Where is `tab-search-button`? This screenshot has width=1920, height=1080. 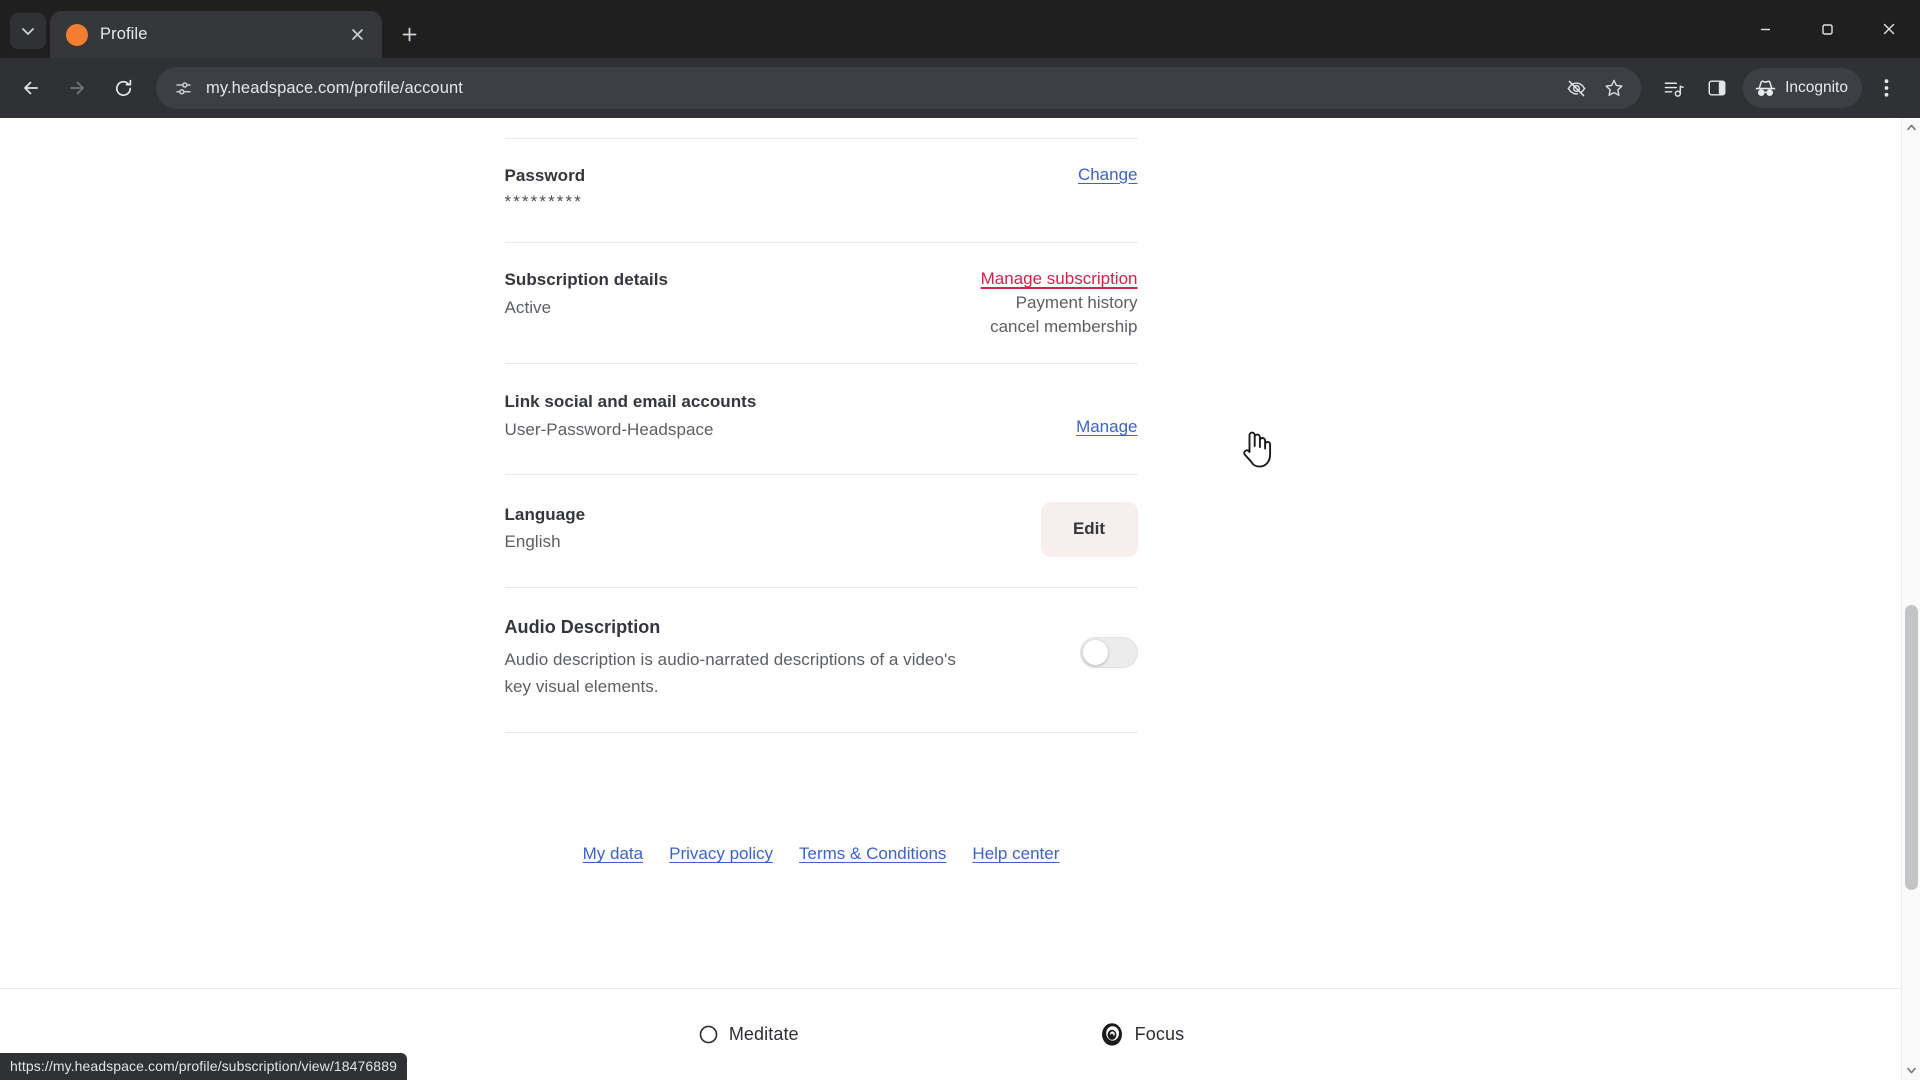
tab-search-button is located at coordinates (28, 31).